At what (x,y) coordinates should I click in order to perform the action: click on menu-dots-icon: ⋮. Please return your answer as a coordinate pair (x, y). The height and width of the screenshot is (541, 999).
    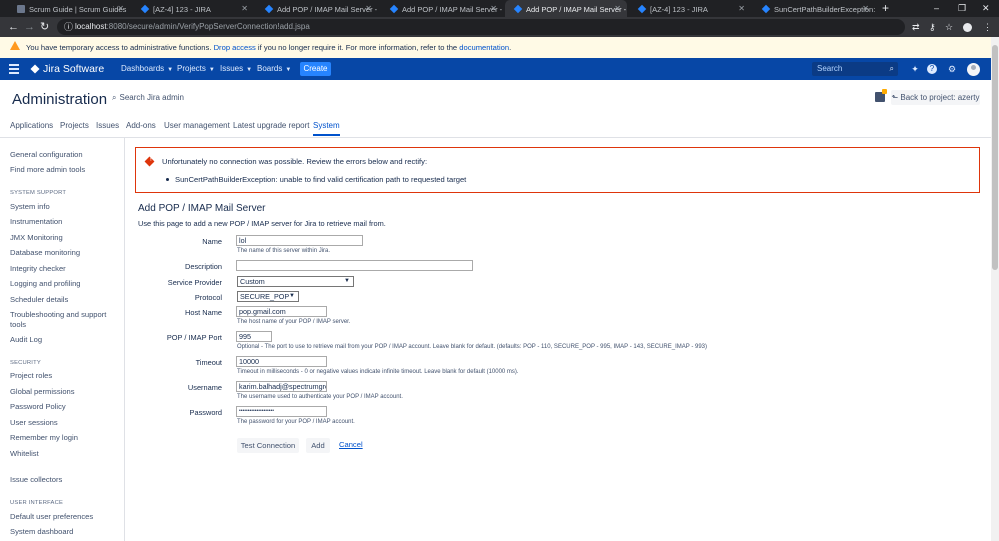
    Looking at the image, I should click on (987, 27).